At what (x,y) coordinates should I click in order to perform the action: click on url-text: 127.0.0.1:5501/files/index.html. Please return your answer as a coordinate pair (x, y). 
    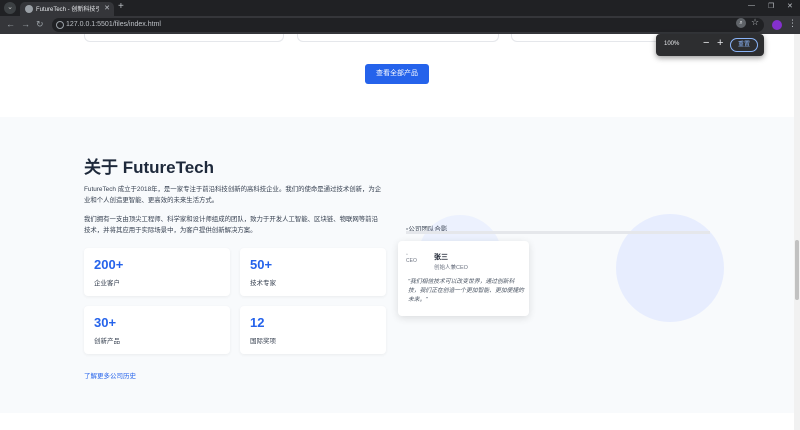
    Looking at the image, I should click on (113, 24).